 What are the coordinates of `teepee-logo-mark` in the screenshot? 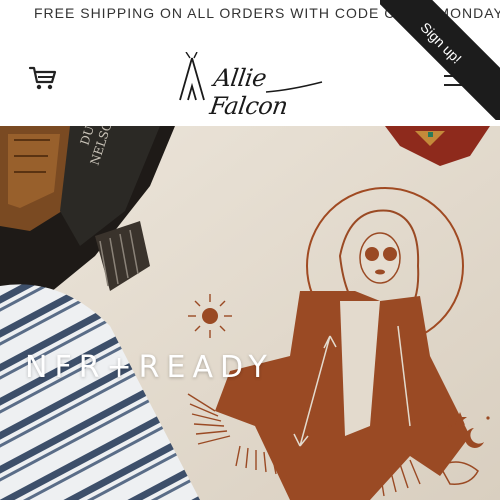 It's located at (192, 76).